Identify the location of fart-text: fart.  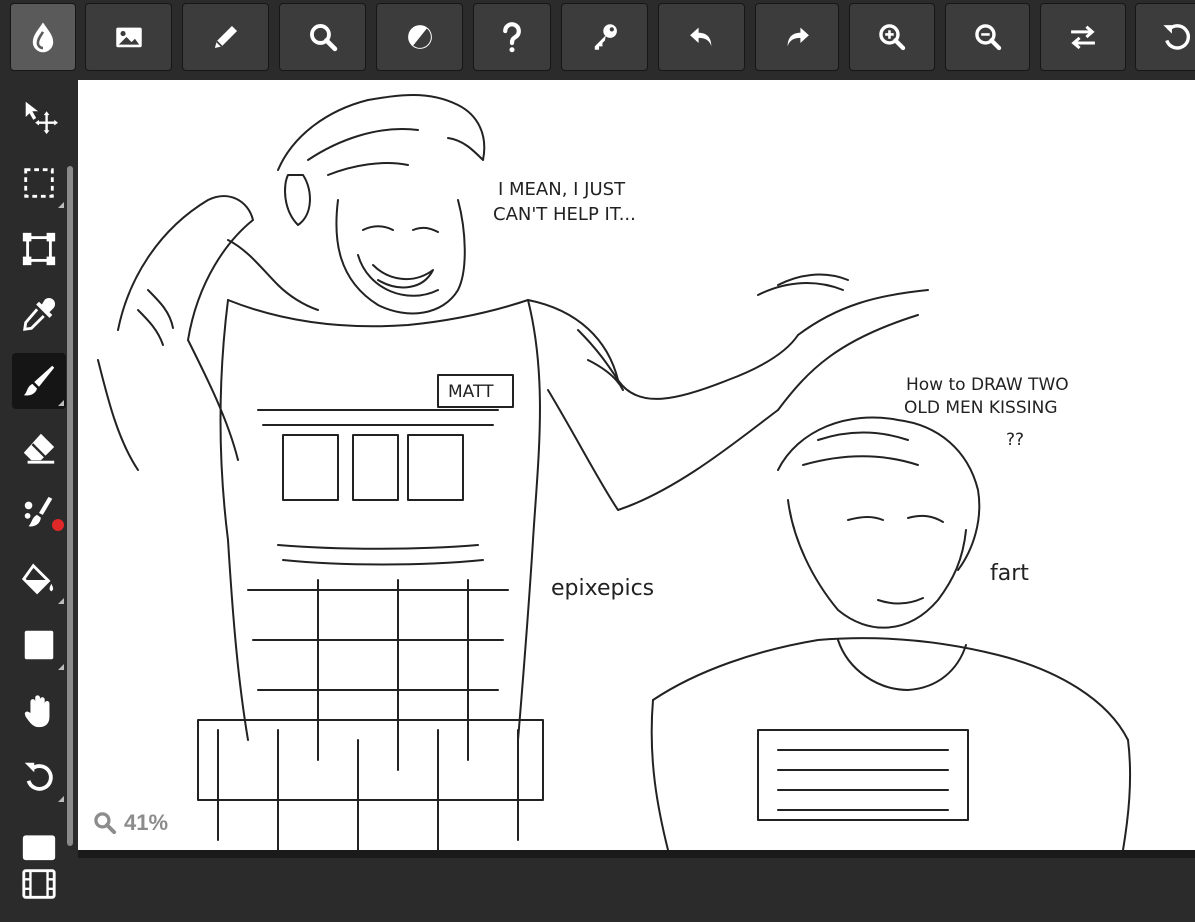
(1009, 573).